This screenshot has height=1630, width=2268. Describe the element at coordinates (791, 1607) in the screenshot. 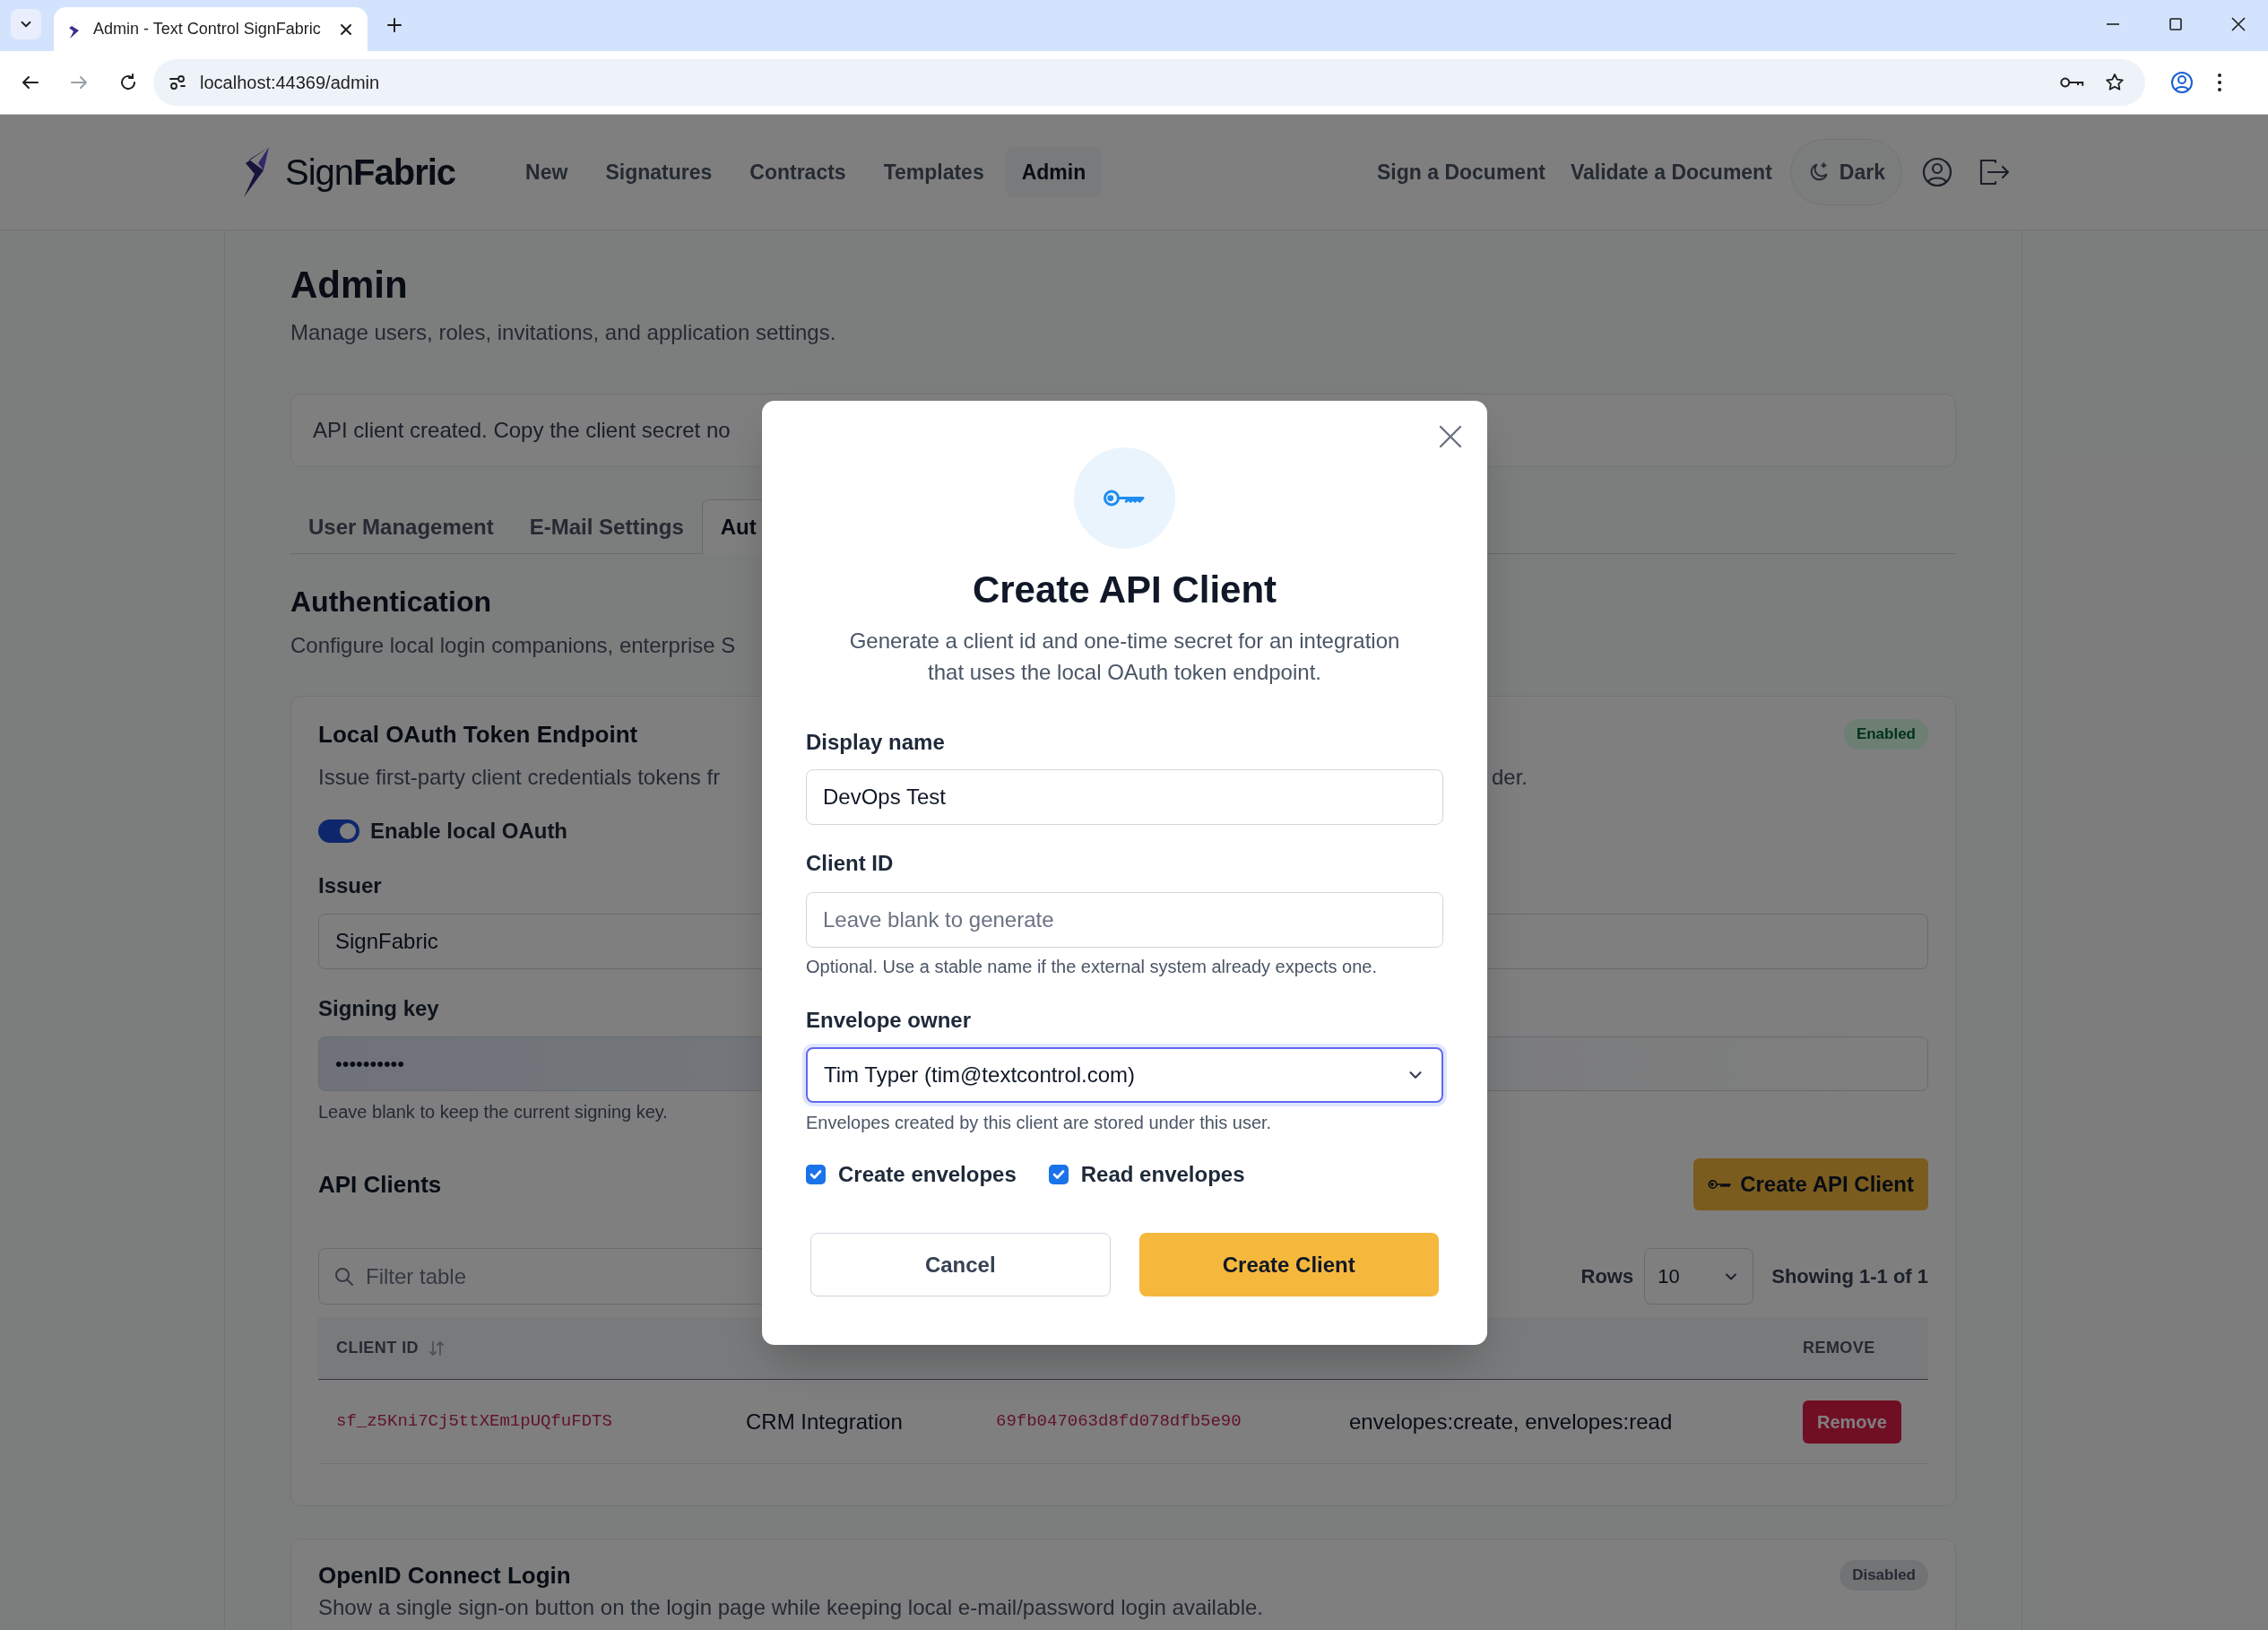

I see `card-description: Show a single sign-on button on the login page while keeping local e-mail/password login available.` at that location.